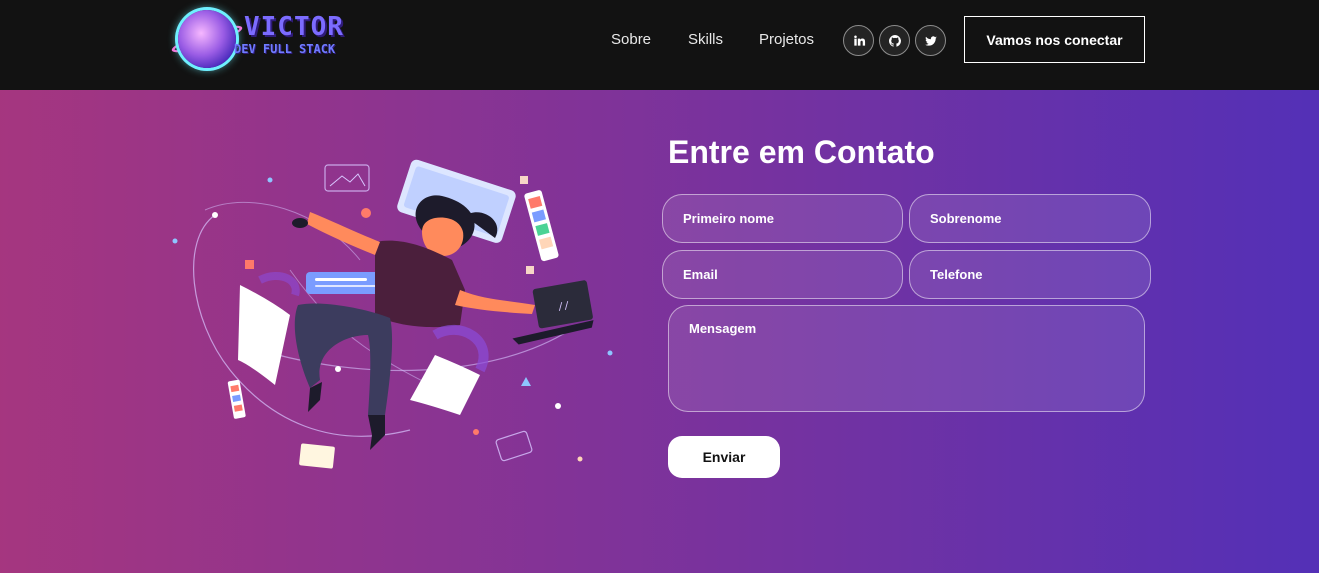  I want to click on phone-input, so click(1030, 274).